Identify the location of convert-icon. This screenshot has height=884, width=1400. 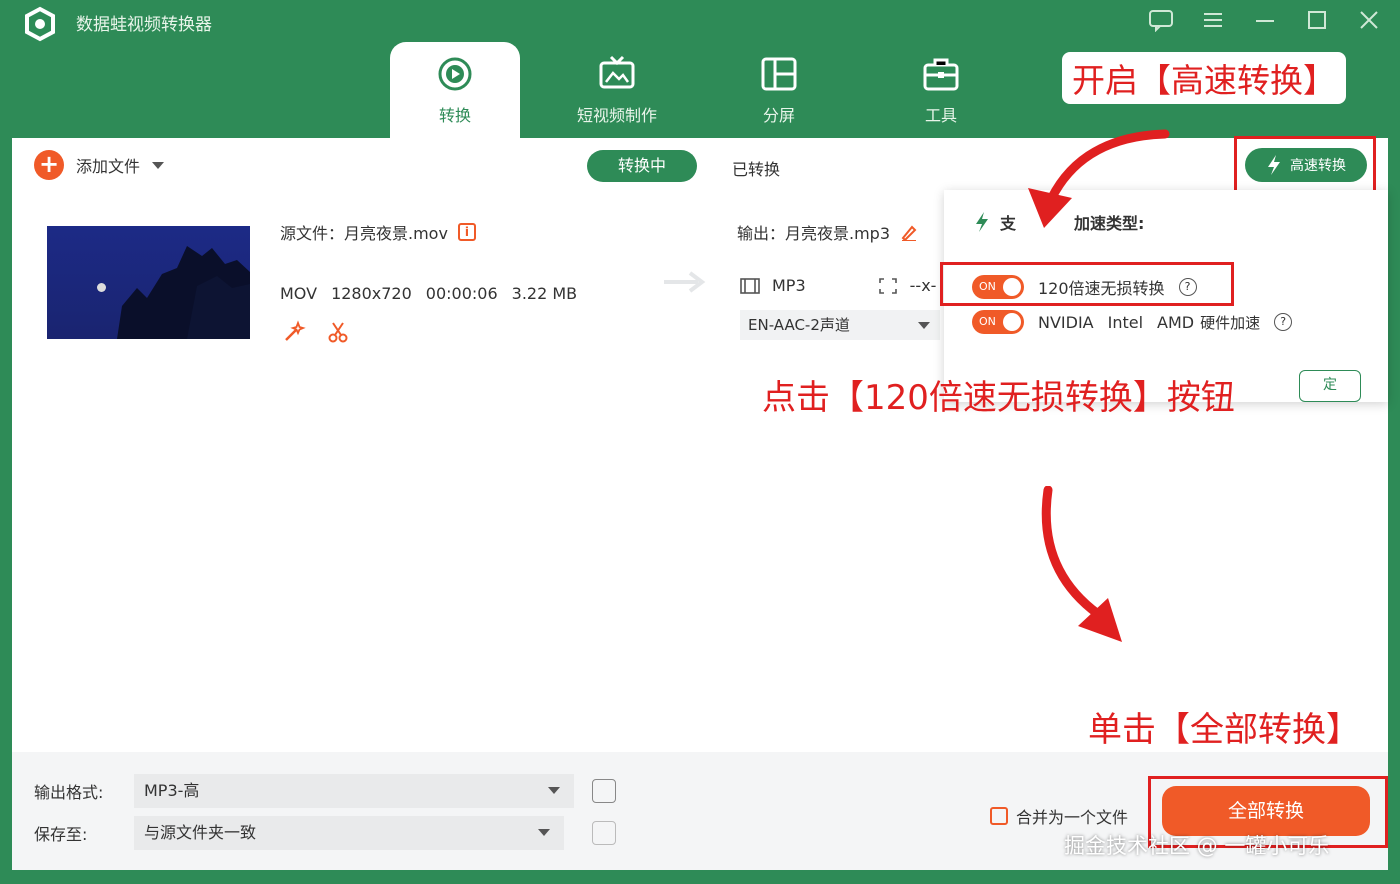
(455, 74).